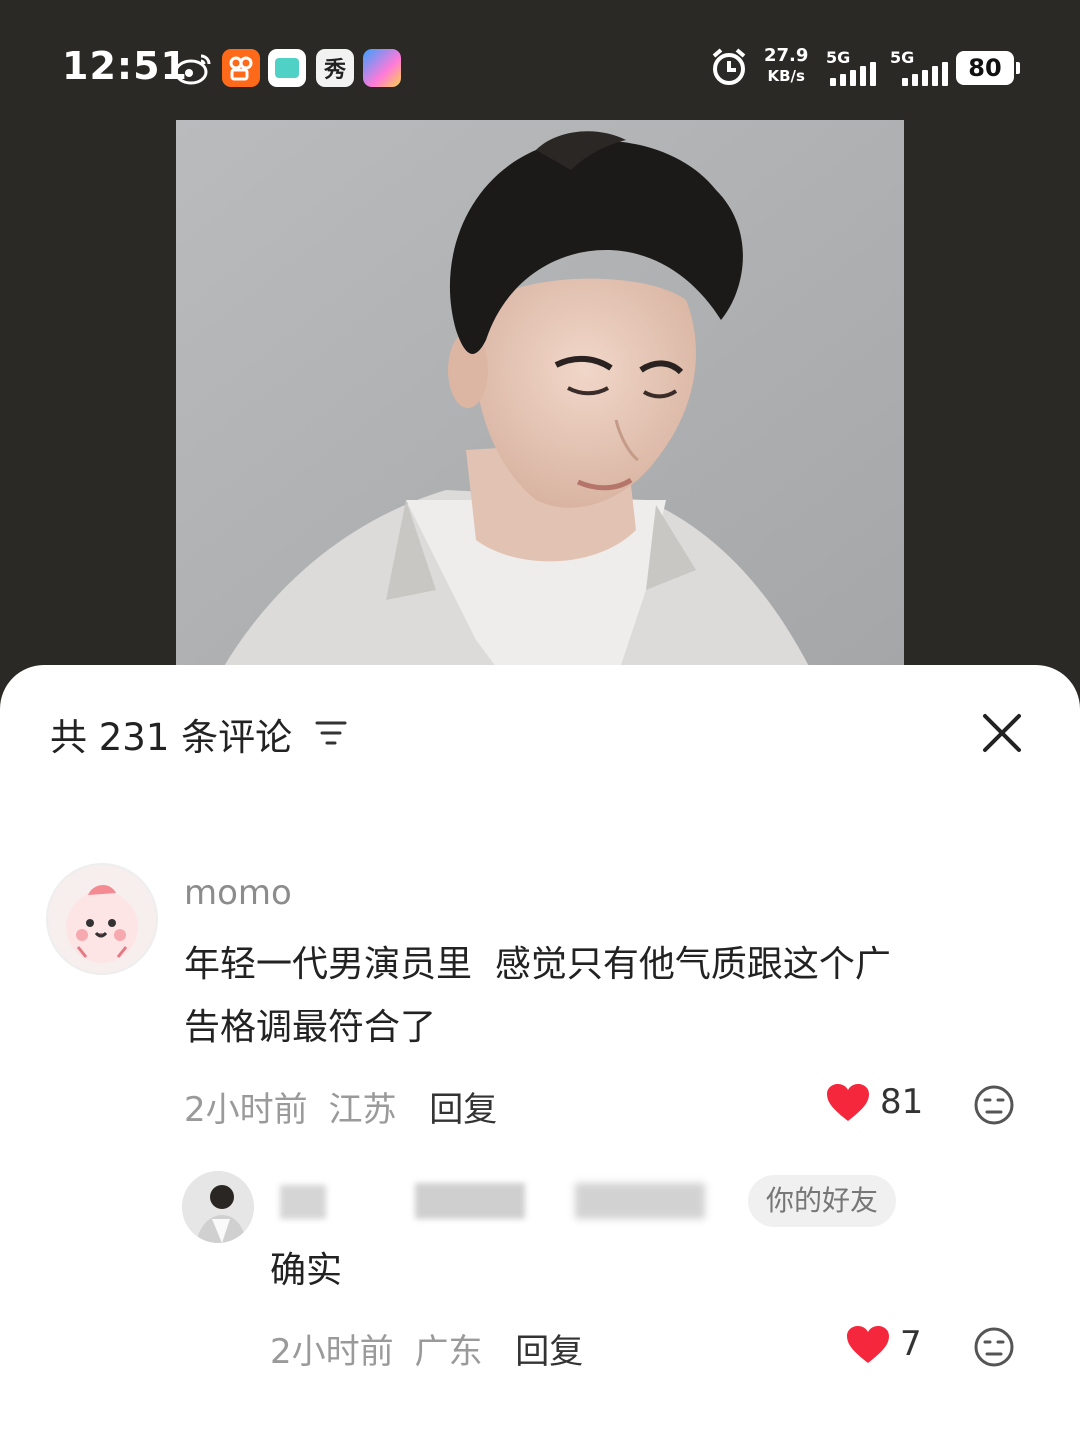 The height and width of the screenshot is (1446, 1080). Describe the element at coordinates (171, 737) in the screenshot. I see `comments-count-title: 共 231 条评论` at that location.